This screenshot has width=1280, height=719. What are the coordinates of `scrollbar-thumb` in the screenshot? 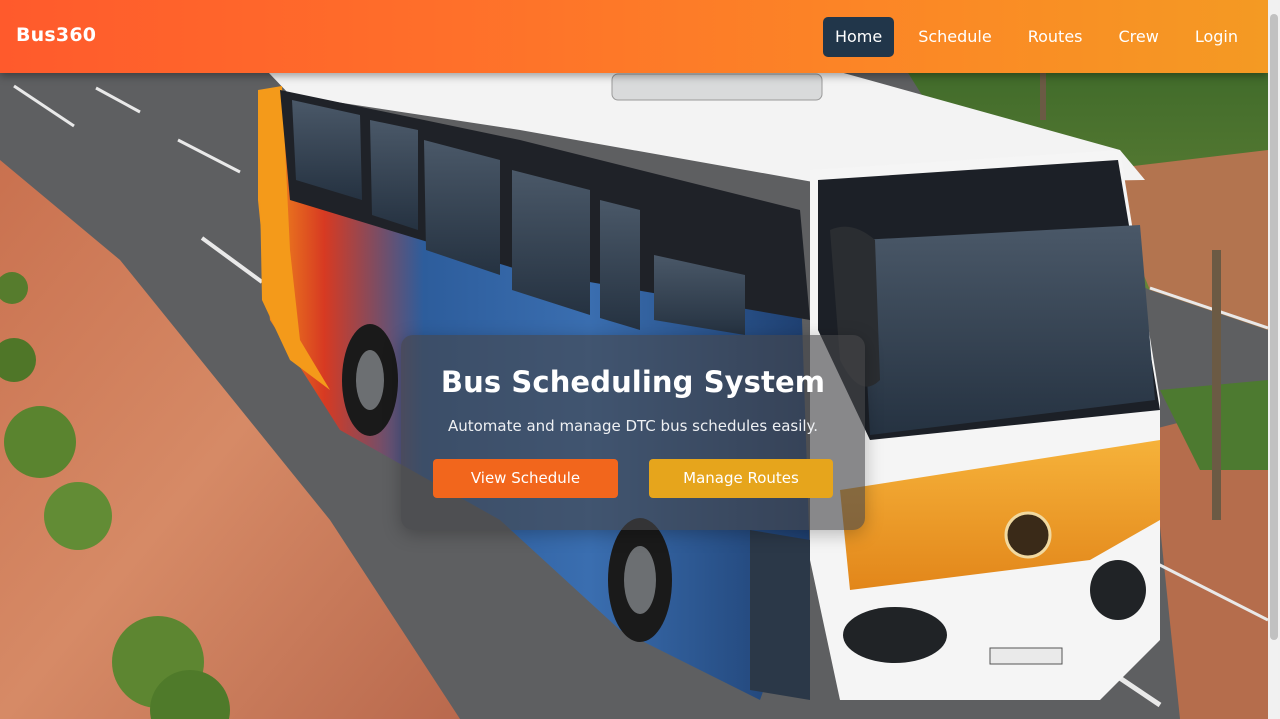 It's located at (1274, 327).